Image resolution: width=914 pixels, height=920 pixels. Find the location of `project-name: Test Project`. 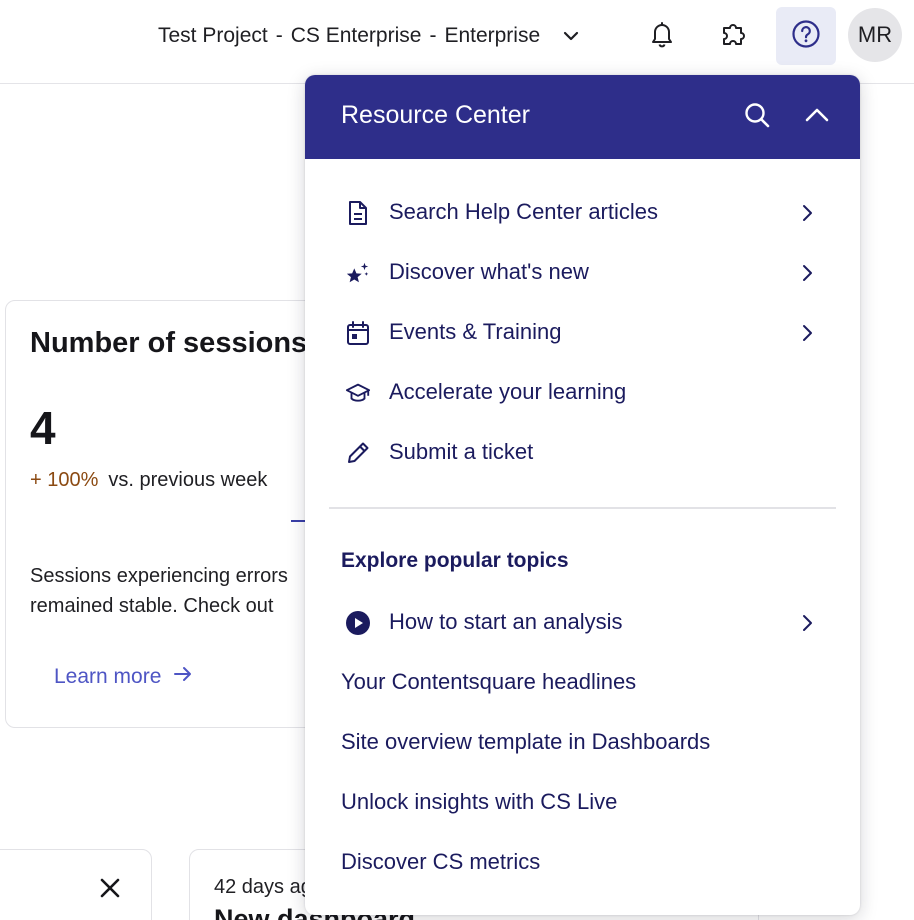

project-name: Test Project is located at coordinates (213, 35).